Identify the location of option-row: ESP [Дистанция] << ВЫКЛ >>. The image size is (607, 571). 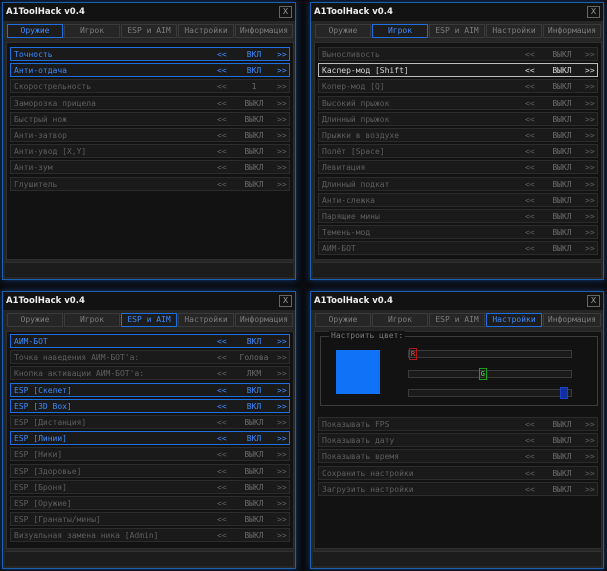
(150, 422).